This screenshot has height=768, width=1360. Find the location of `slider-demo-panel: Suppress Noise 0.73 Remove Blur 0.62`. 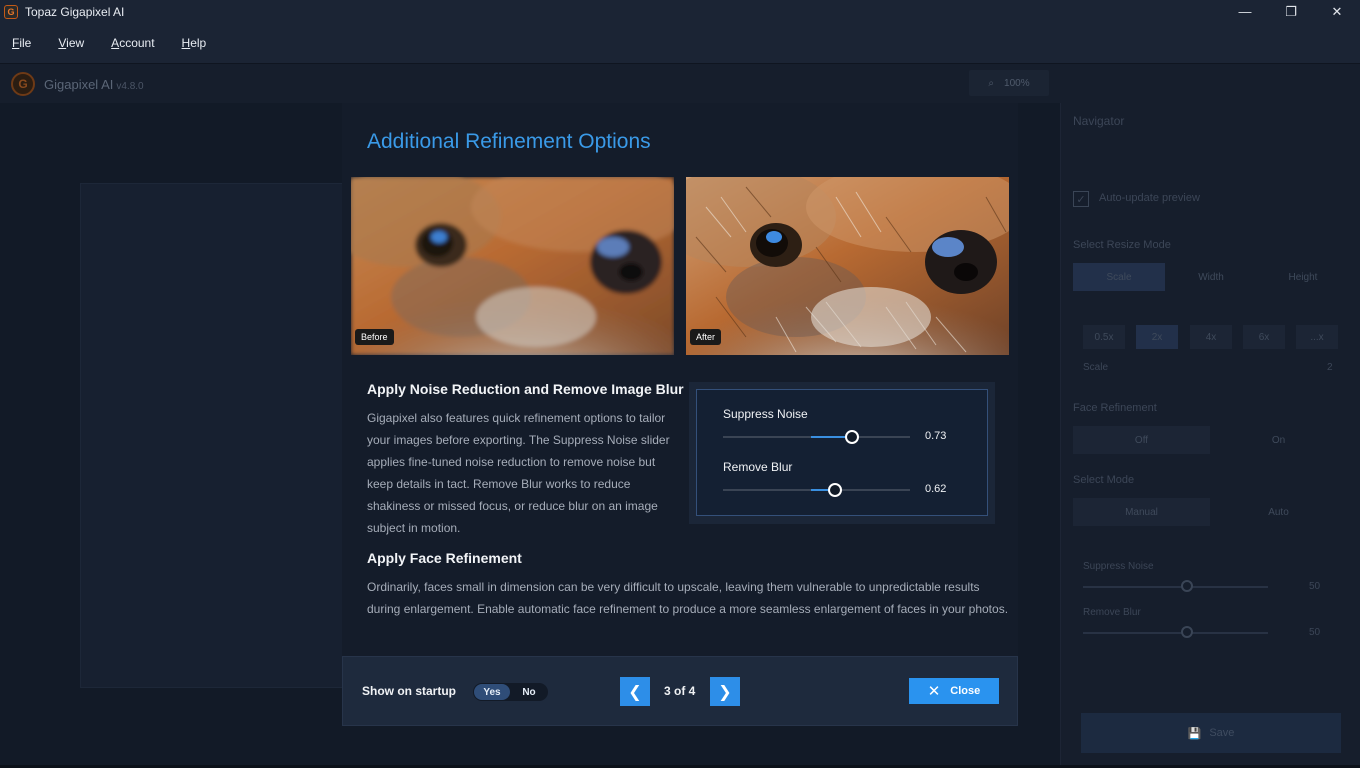

slider-demo-panel: Suppress Noise 0.73 Remove Blur 0.62 is located at coordinates (842, 452).